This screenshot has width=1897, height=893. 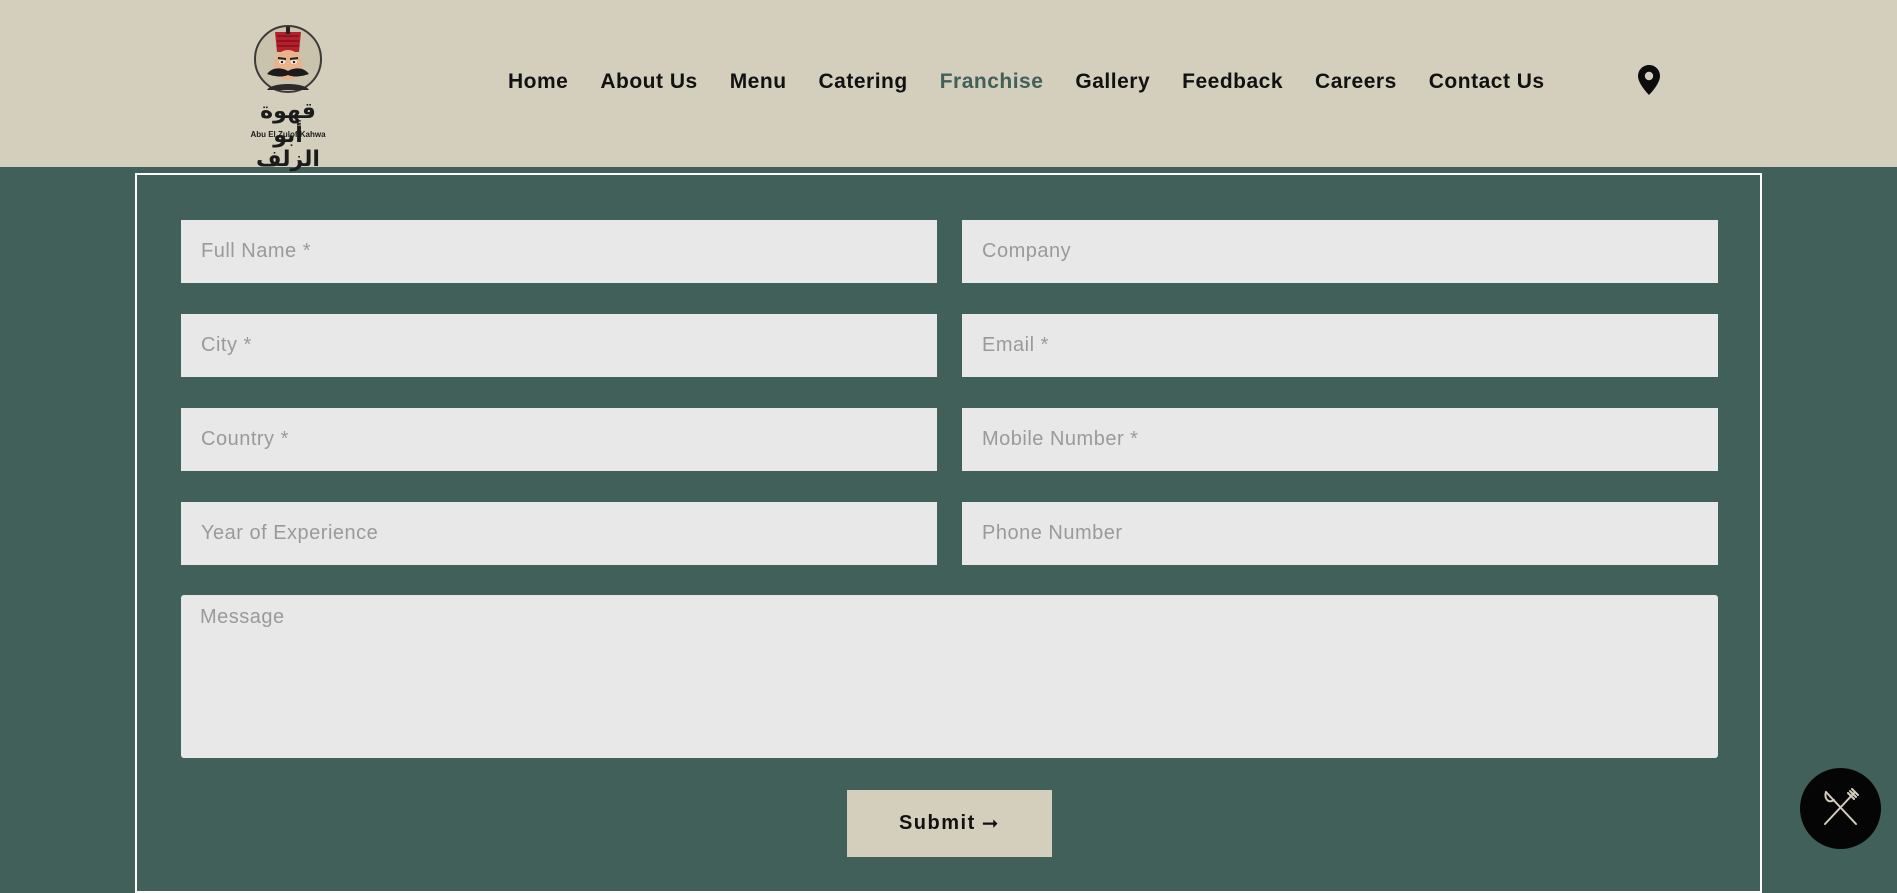 What do you see at coordinates (559, 251) in the screenshot?
I see `full-name-input` at bounding box center [559, 251].